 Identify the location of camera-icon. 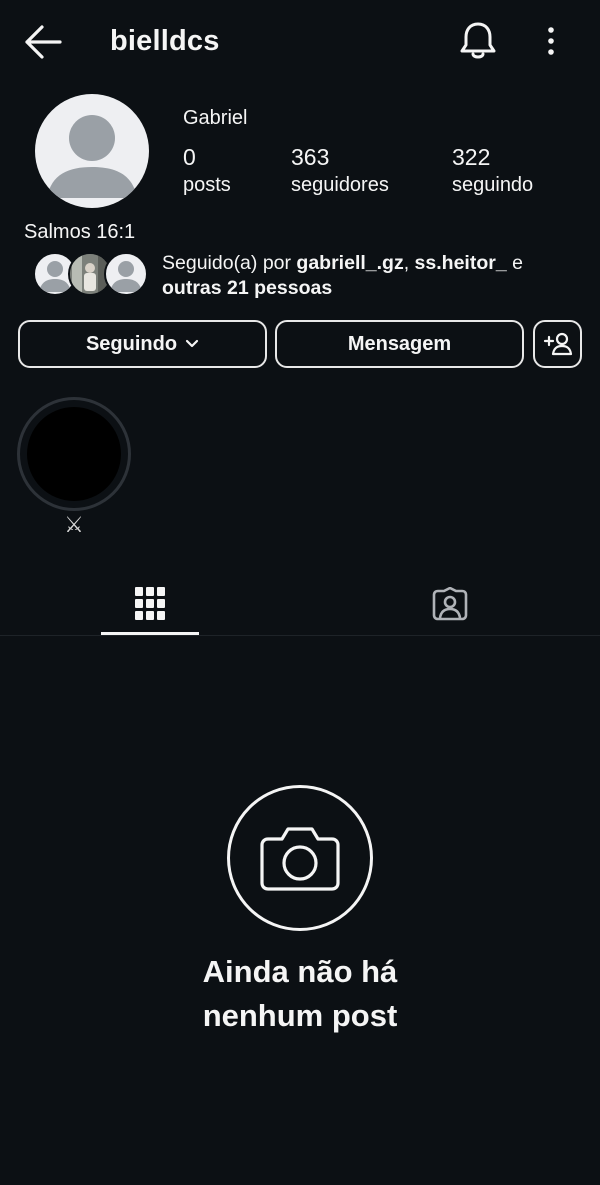
(300, 858).